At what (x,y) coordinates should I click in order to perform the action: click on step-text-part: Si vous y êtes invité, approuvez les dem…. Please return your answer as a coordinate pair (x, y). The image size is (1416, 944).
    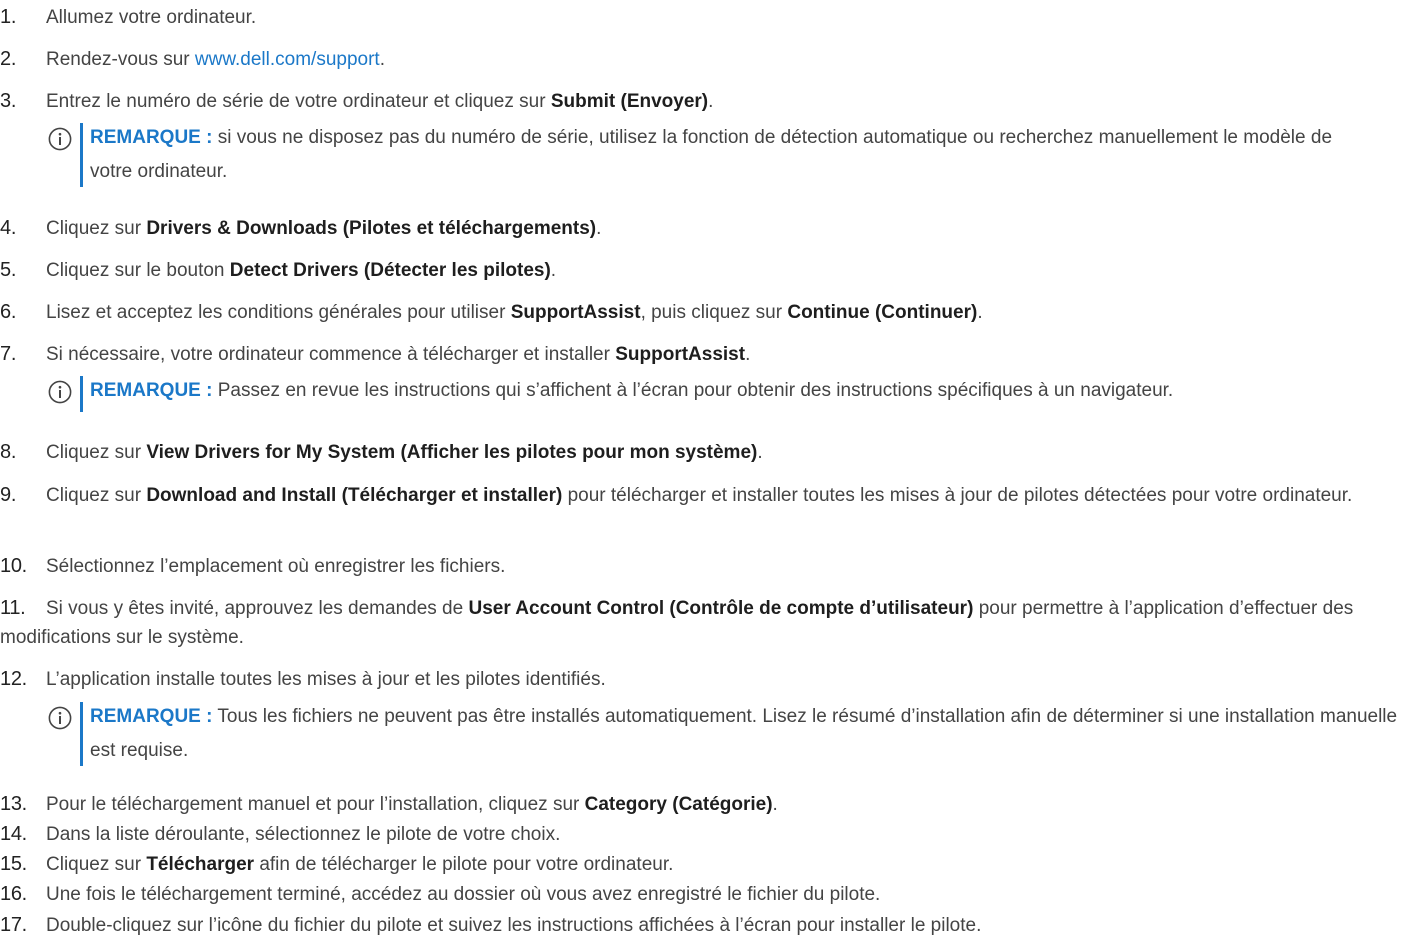
    Looking at the image, I should click on (257, 608).